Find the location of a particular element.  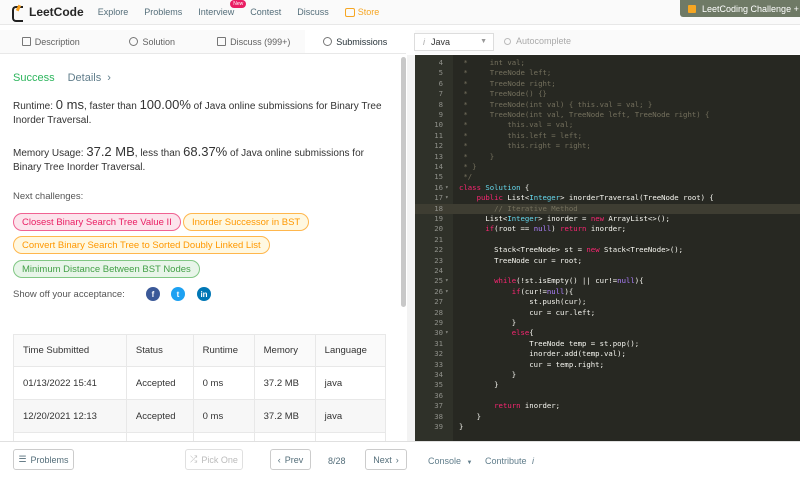

code-text: * this.right = right; is located at coordinates (525, 146).